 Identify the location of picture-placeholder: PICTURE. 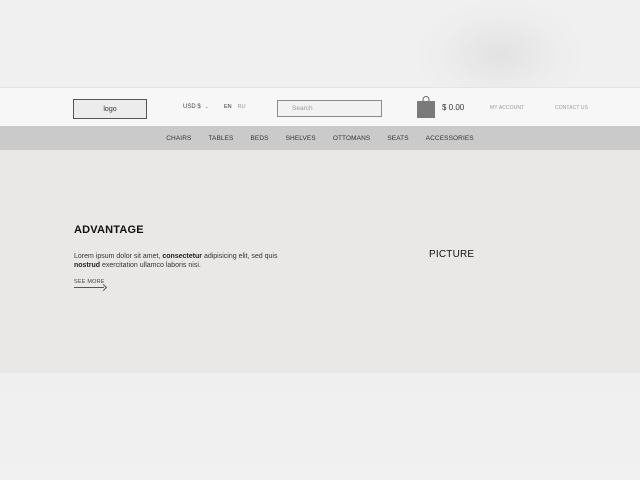
(452, 254).